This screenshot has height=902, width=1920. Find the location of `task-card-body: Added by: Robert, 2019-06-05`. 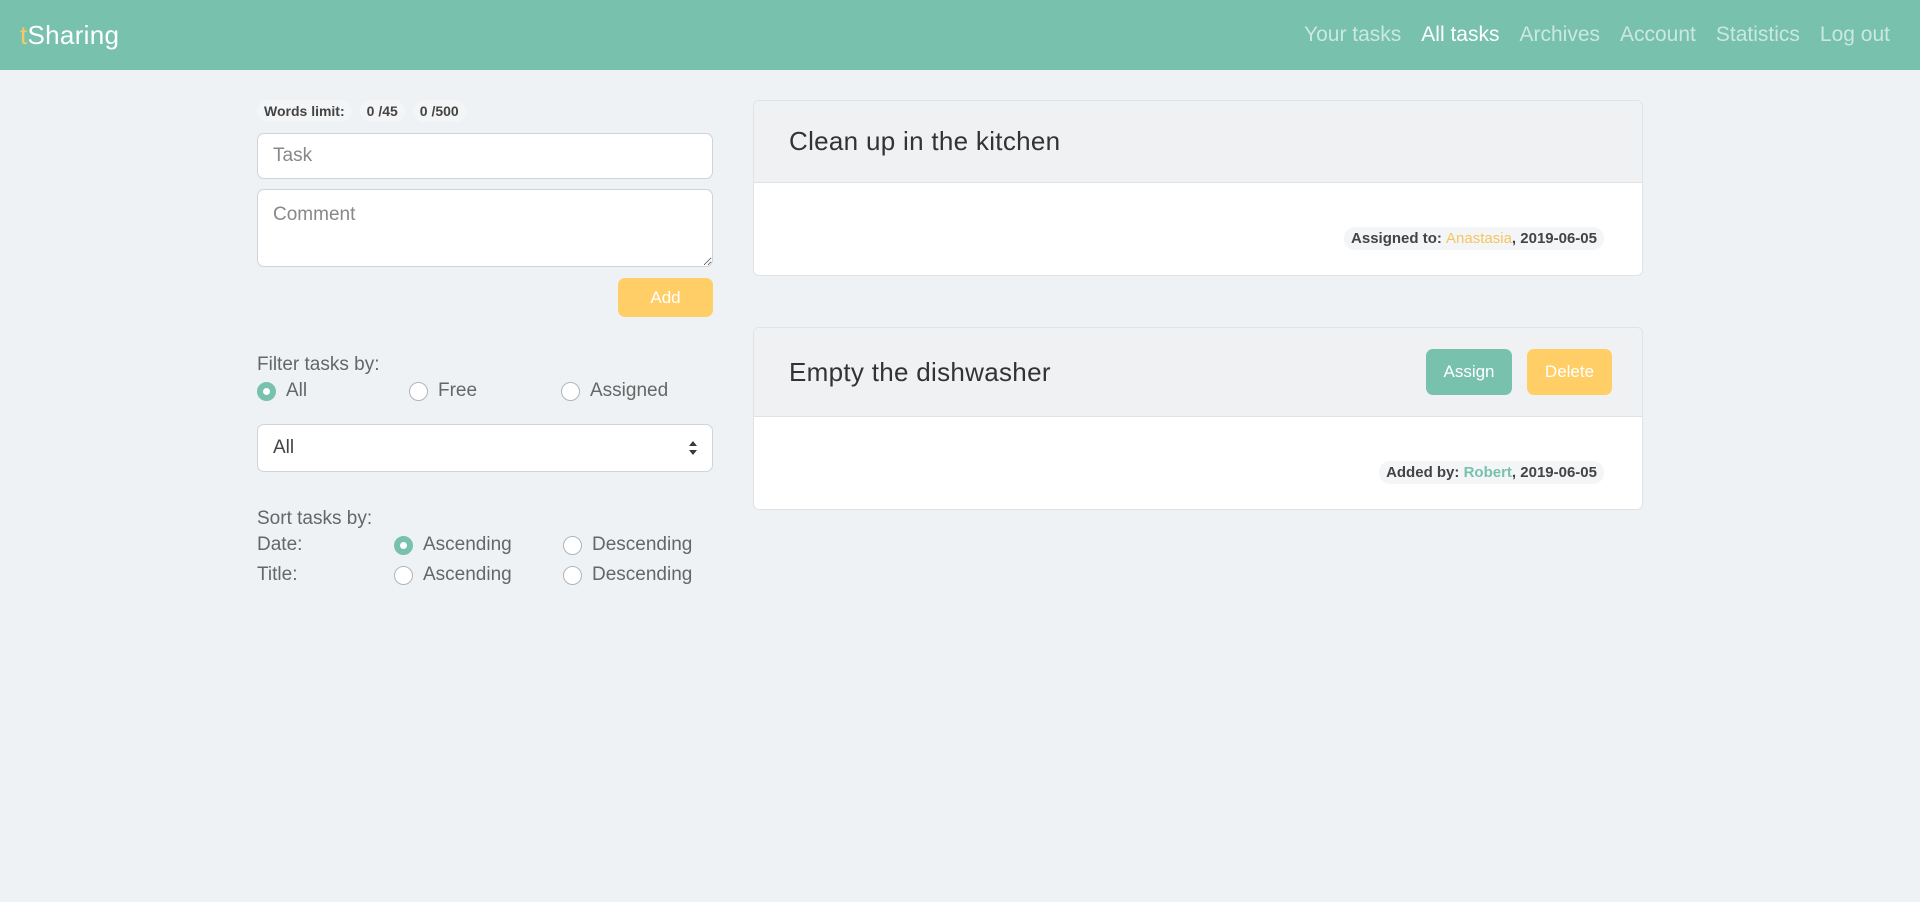

task-card-body: Added by: Robert, 2019-06-05 is located at coordinates (1198, 463).